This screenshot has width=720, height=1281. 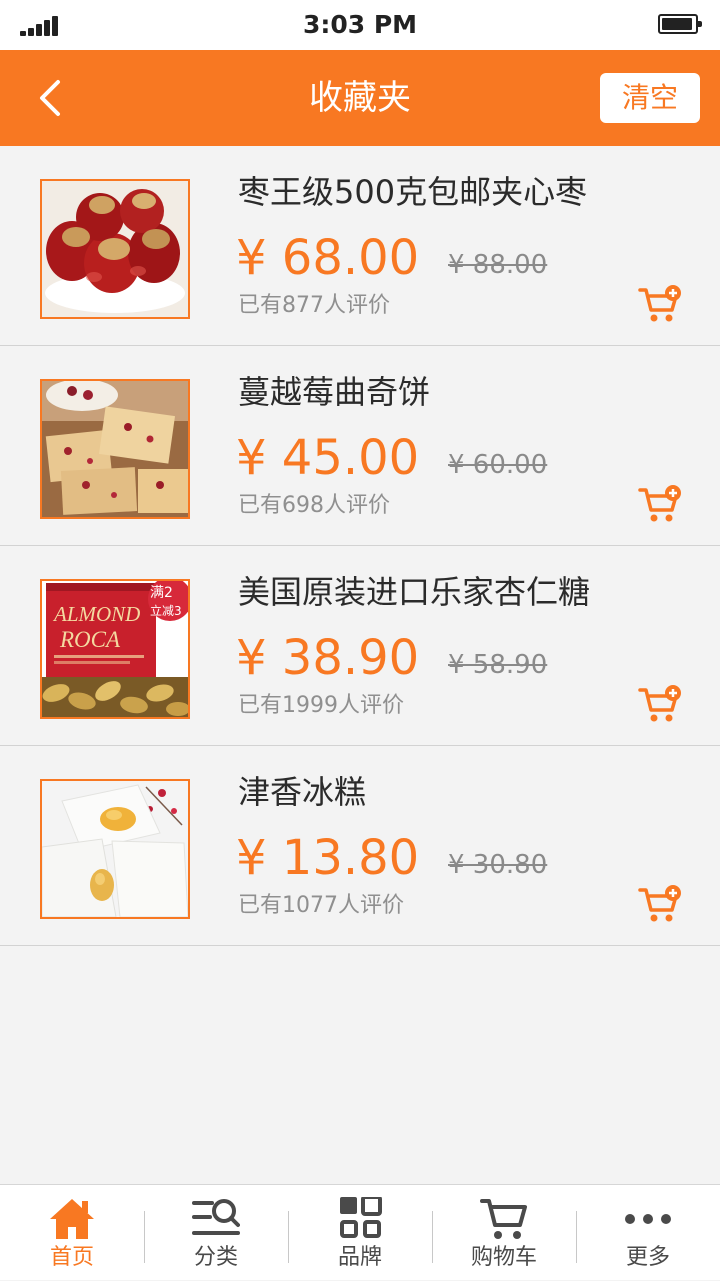 What do you see at coordinates (216, 1217) in the screenshot?
I see `category-search-icon` at bounding box center [216, 1217].